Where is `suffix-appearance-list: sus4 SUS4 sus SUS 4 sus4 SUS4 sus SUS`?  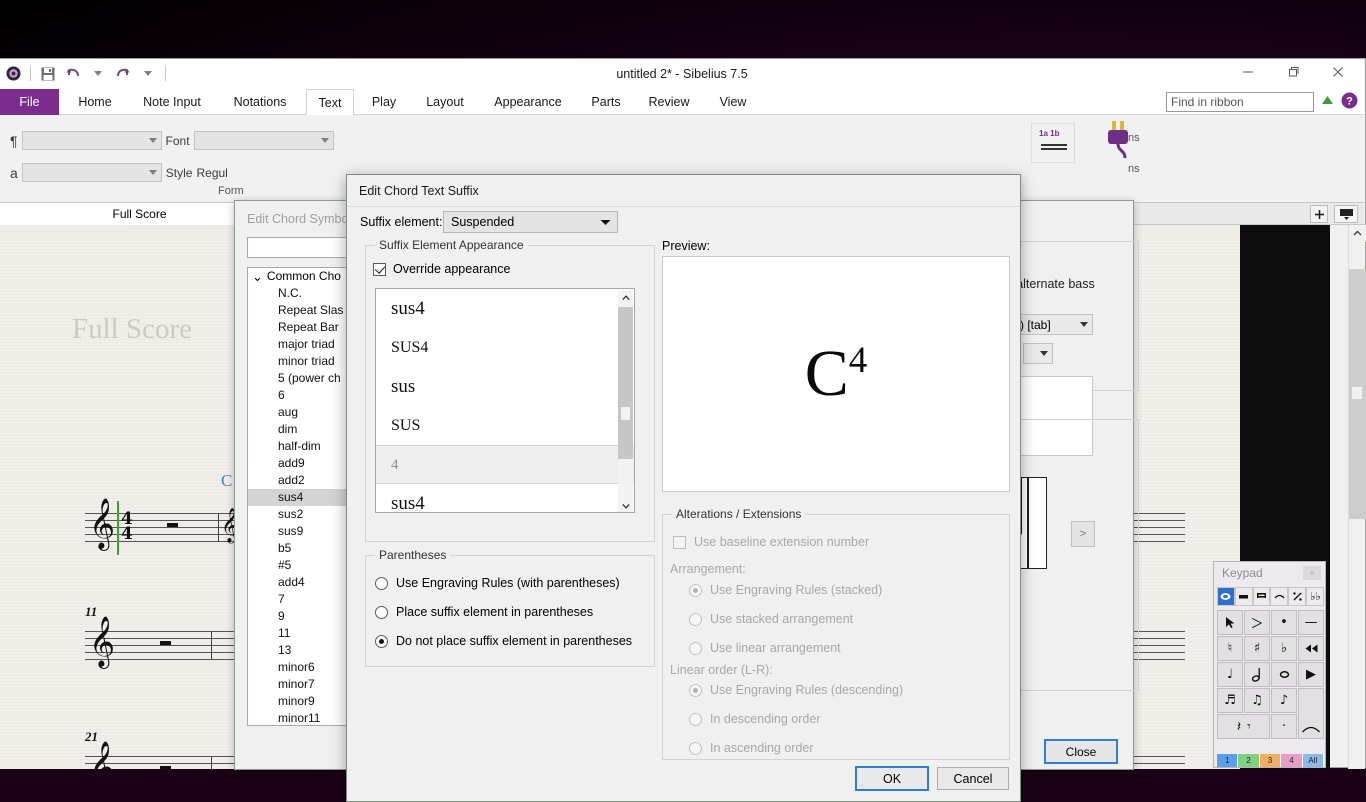
suffix-appearance-list: sus4 SUS4 sus SUS 4 sus4 SUS4 sus SUS is located at coordinates (505, 400).